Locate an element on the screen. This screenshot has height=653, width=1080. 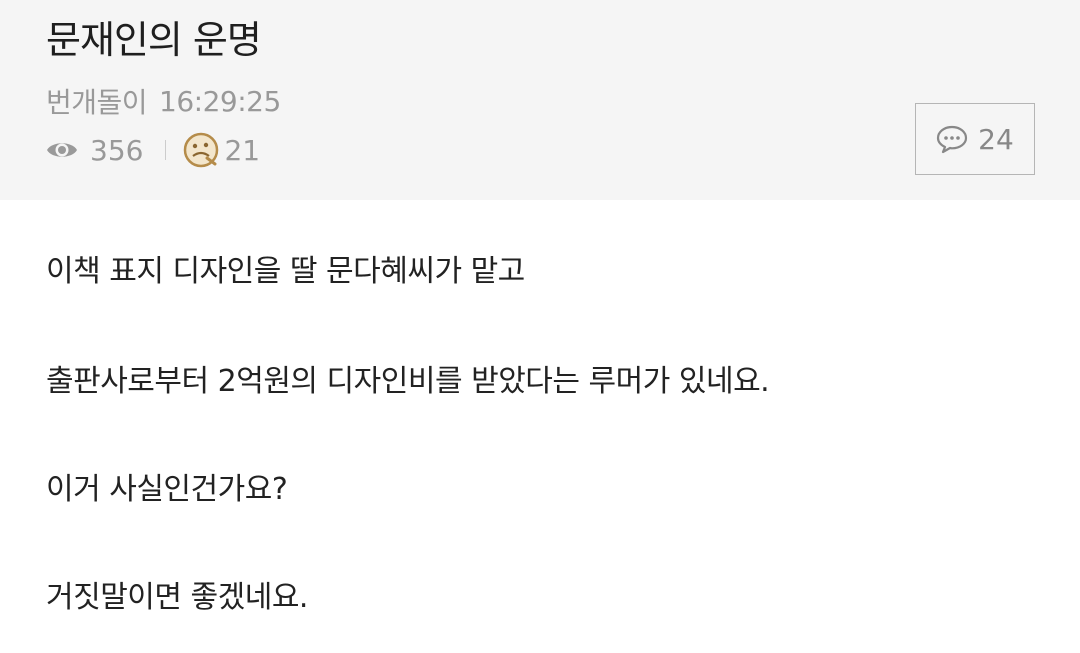
comment-count-button: 24 is located at coordinates (975, 139).